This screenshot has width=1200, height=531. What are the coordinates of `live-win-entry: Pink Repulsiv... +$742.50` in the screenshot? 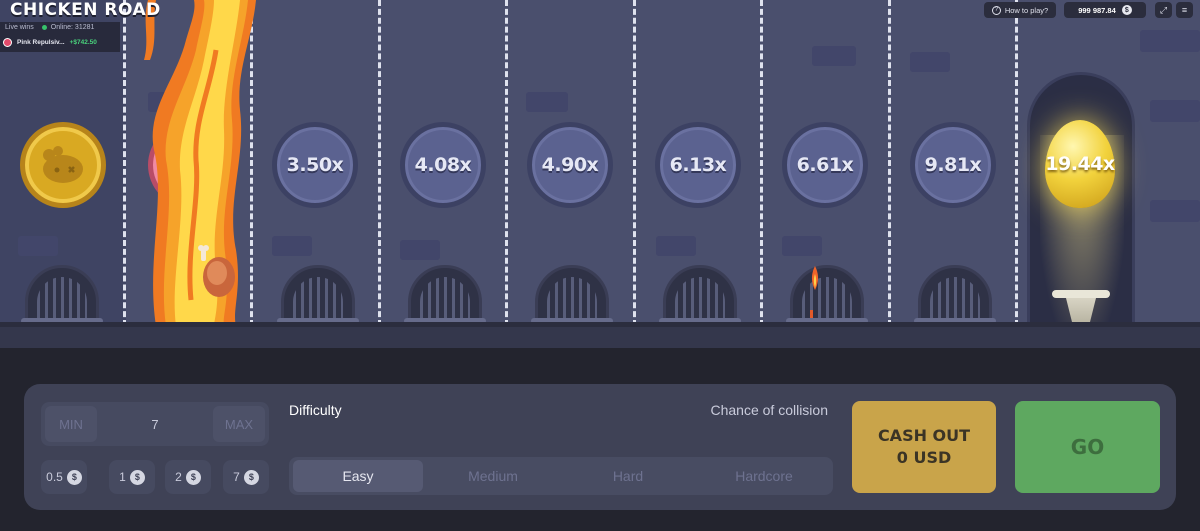 It's located at (50, 42).